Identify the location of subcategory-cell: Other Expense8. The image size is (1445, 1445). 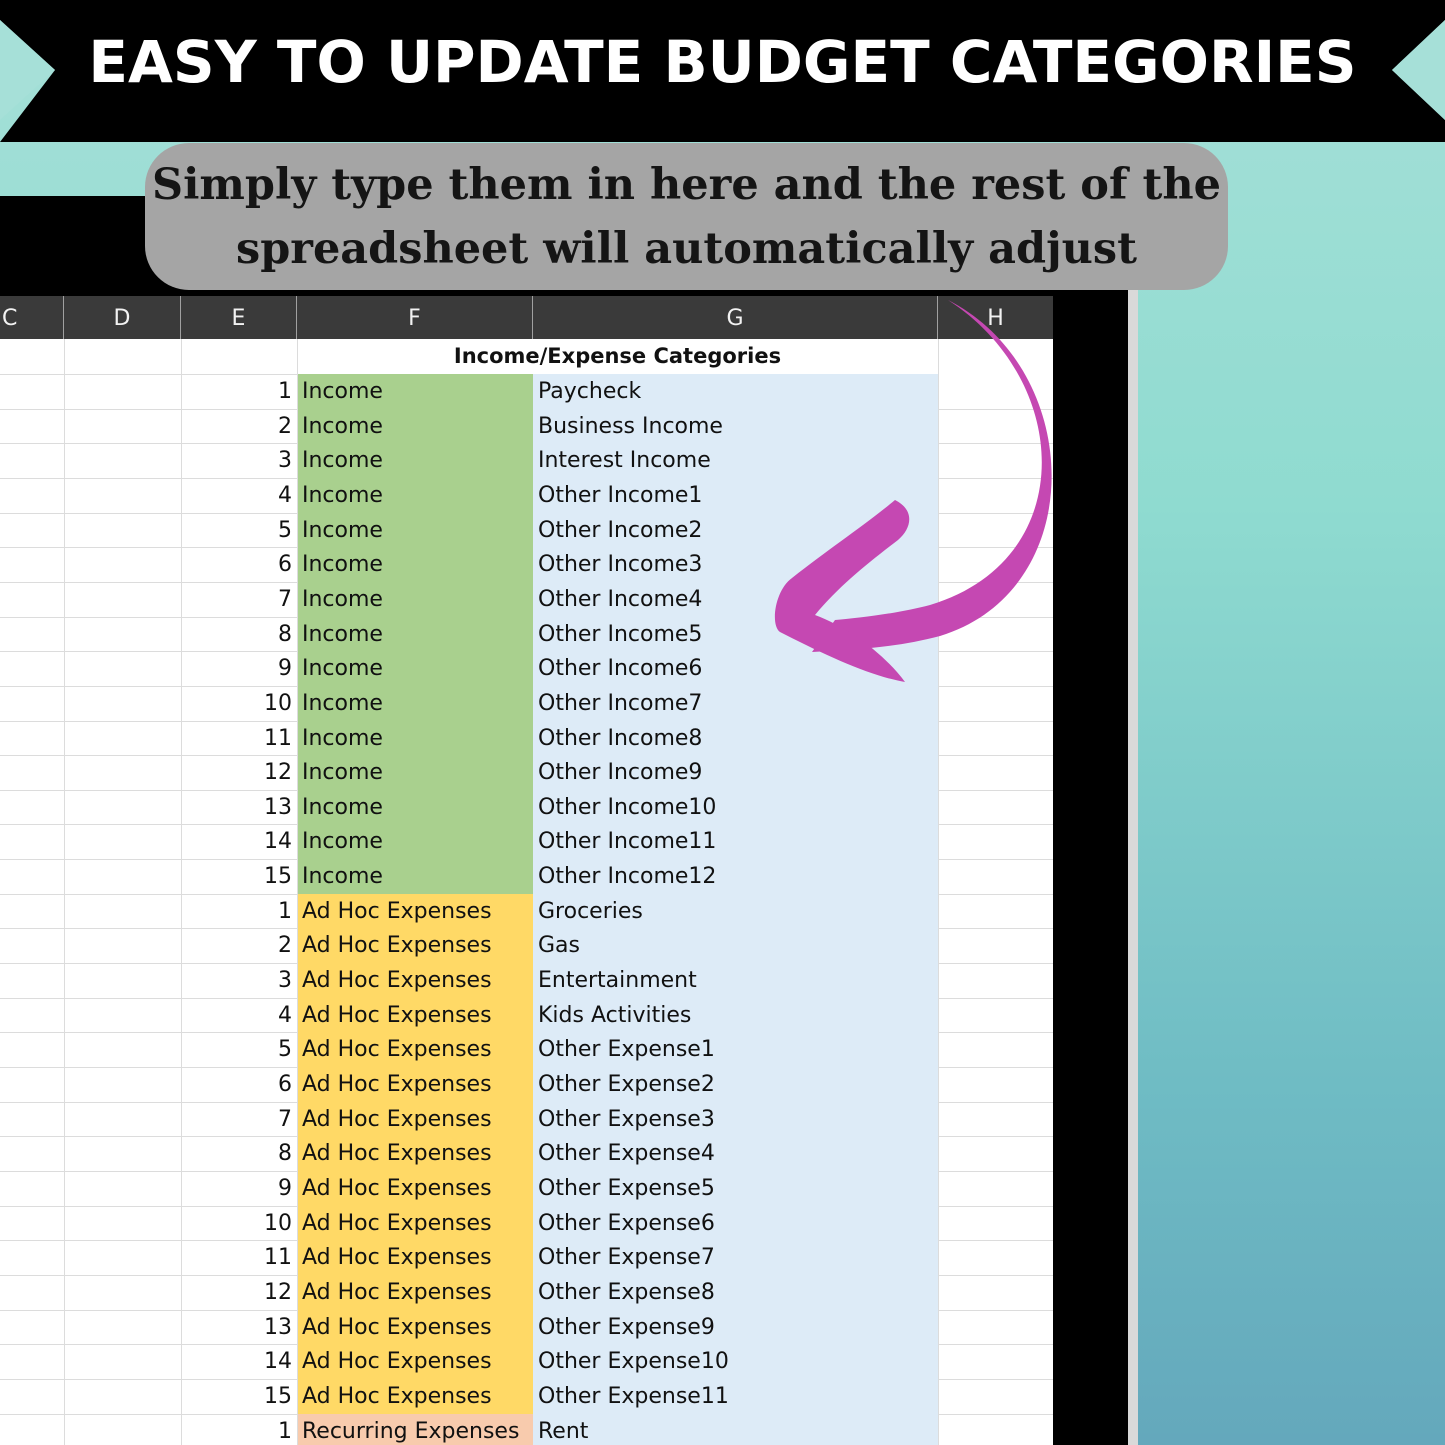
(626, 1293).